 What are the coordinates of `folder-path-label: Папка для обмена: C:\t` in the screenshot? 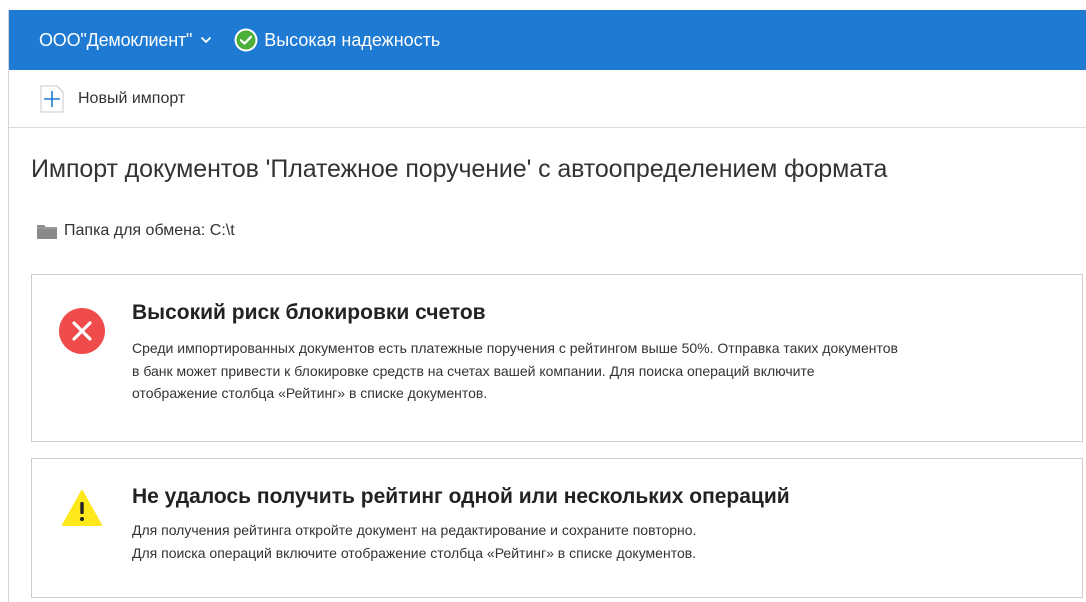 It's located at (149, 230).